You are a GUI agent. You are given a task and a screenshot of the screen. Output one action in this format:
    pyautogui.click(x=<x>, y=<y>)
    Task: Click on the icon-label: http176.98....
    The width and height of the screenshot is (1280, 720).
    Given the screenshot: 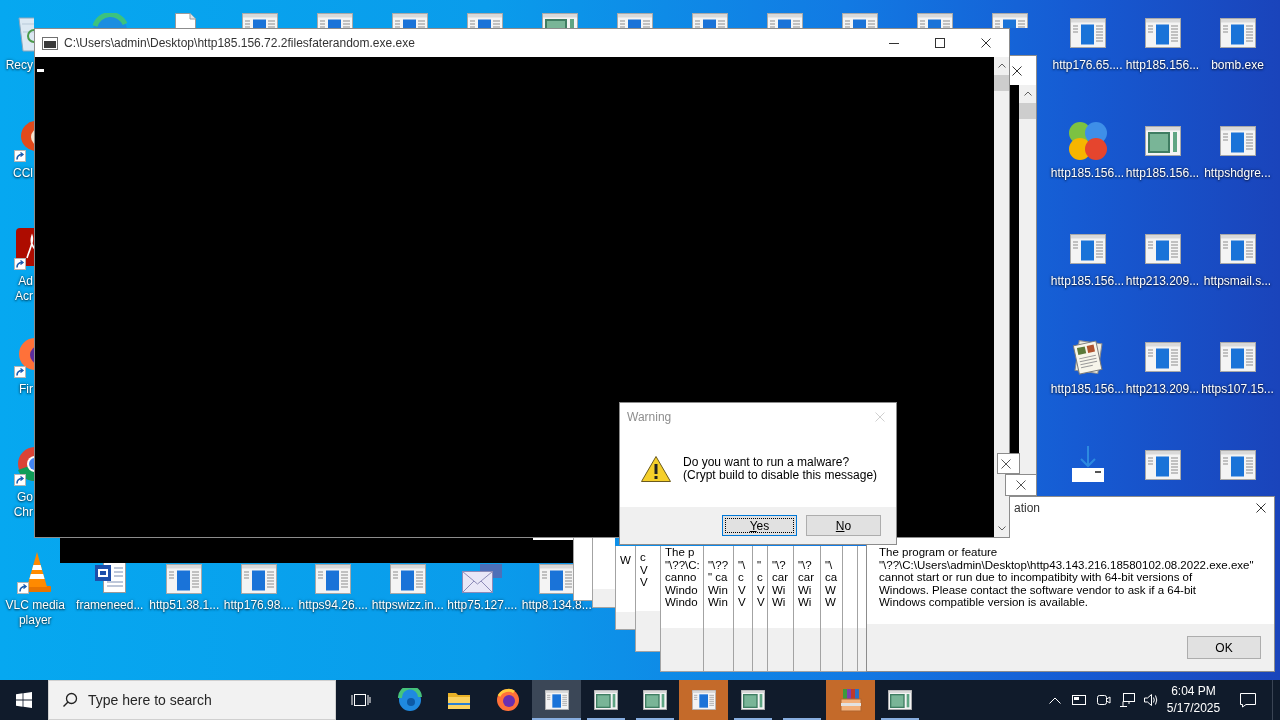 What is the action you would take?
    pyautogui.click(x=258, y=605)
    